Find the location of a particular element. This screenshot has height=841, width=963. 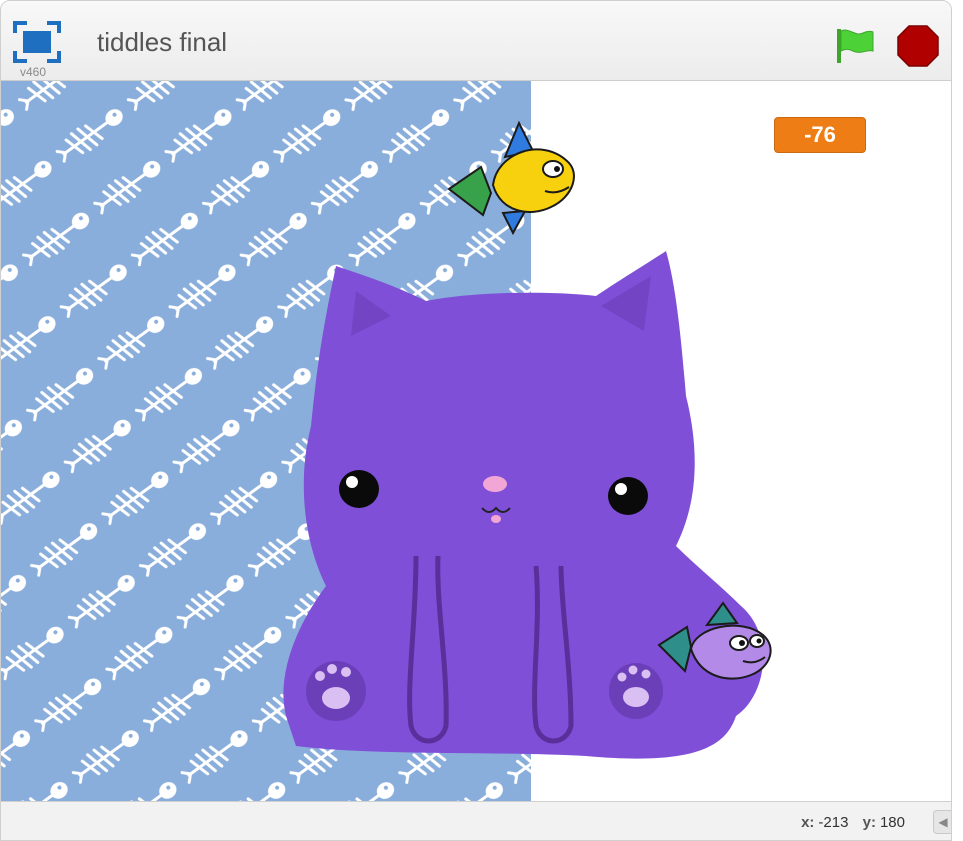

variable-monitor: -76 is located at coordinates (820, 135).